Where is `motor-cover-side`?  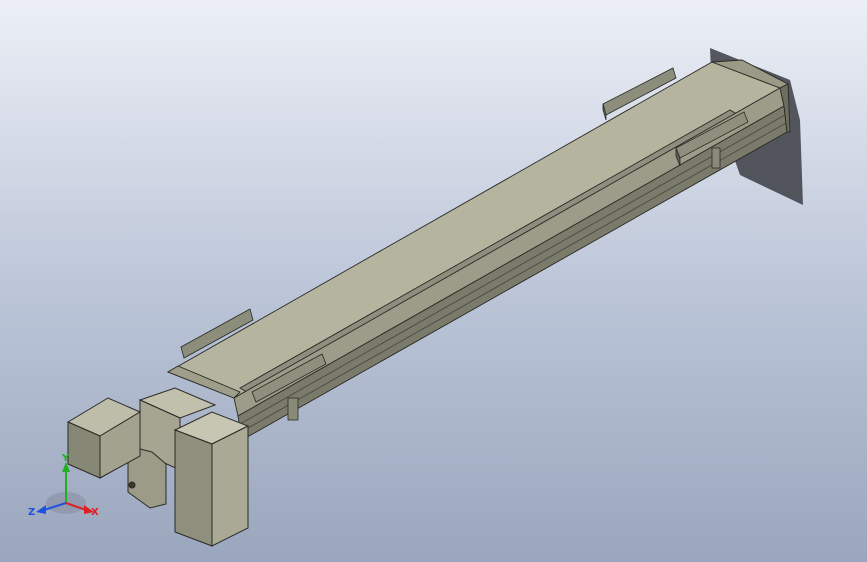
motor-cover-side is located at coordinates (230, 486).